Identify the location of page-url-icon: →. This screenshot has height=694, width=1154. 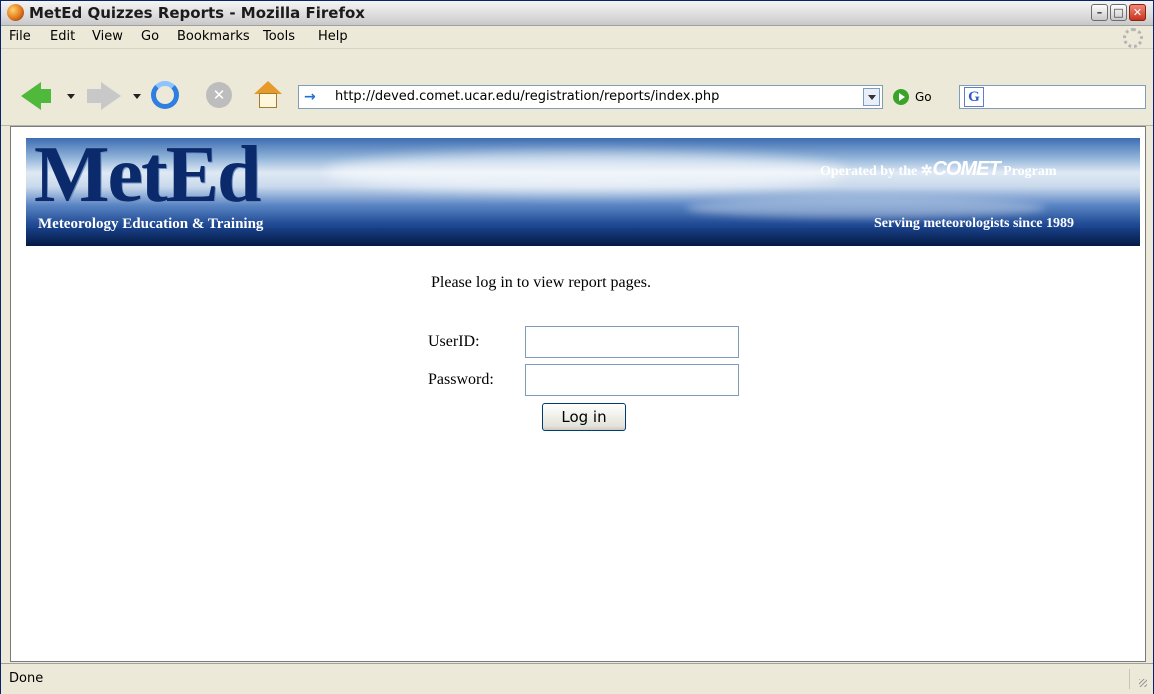
(310, 97).